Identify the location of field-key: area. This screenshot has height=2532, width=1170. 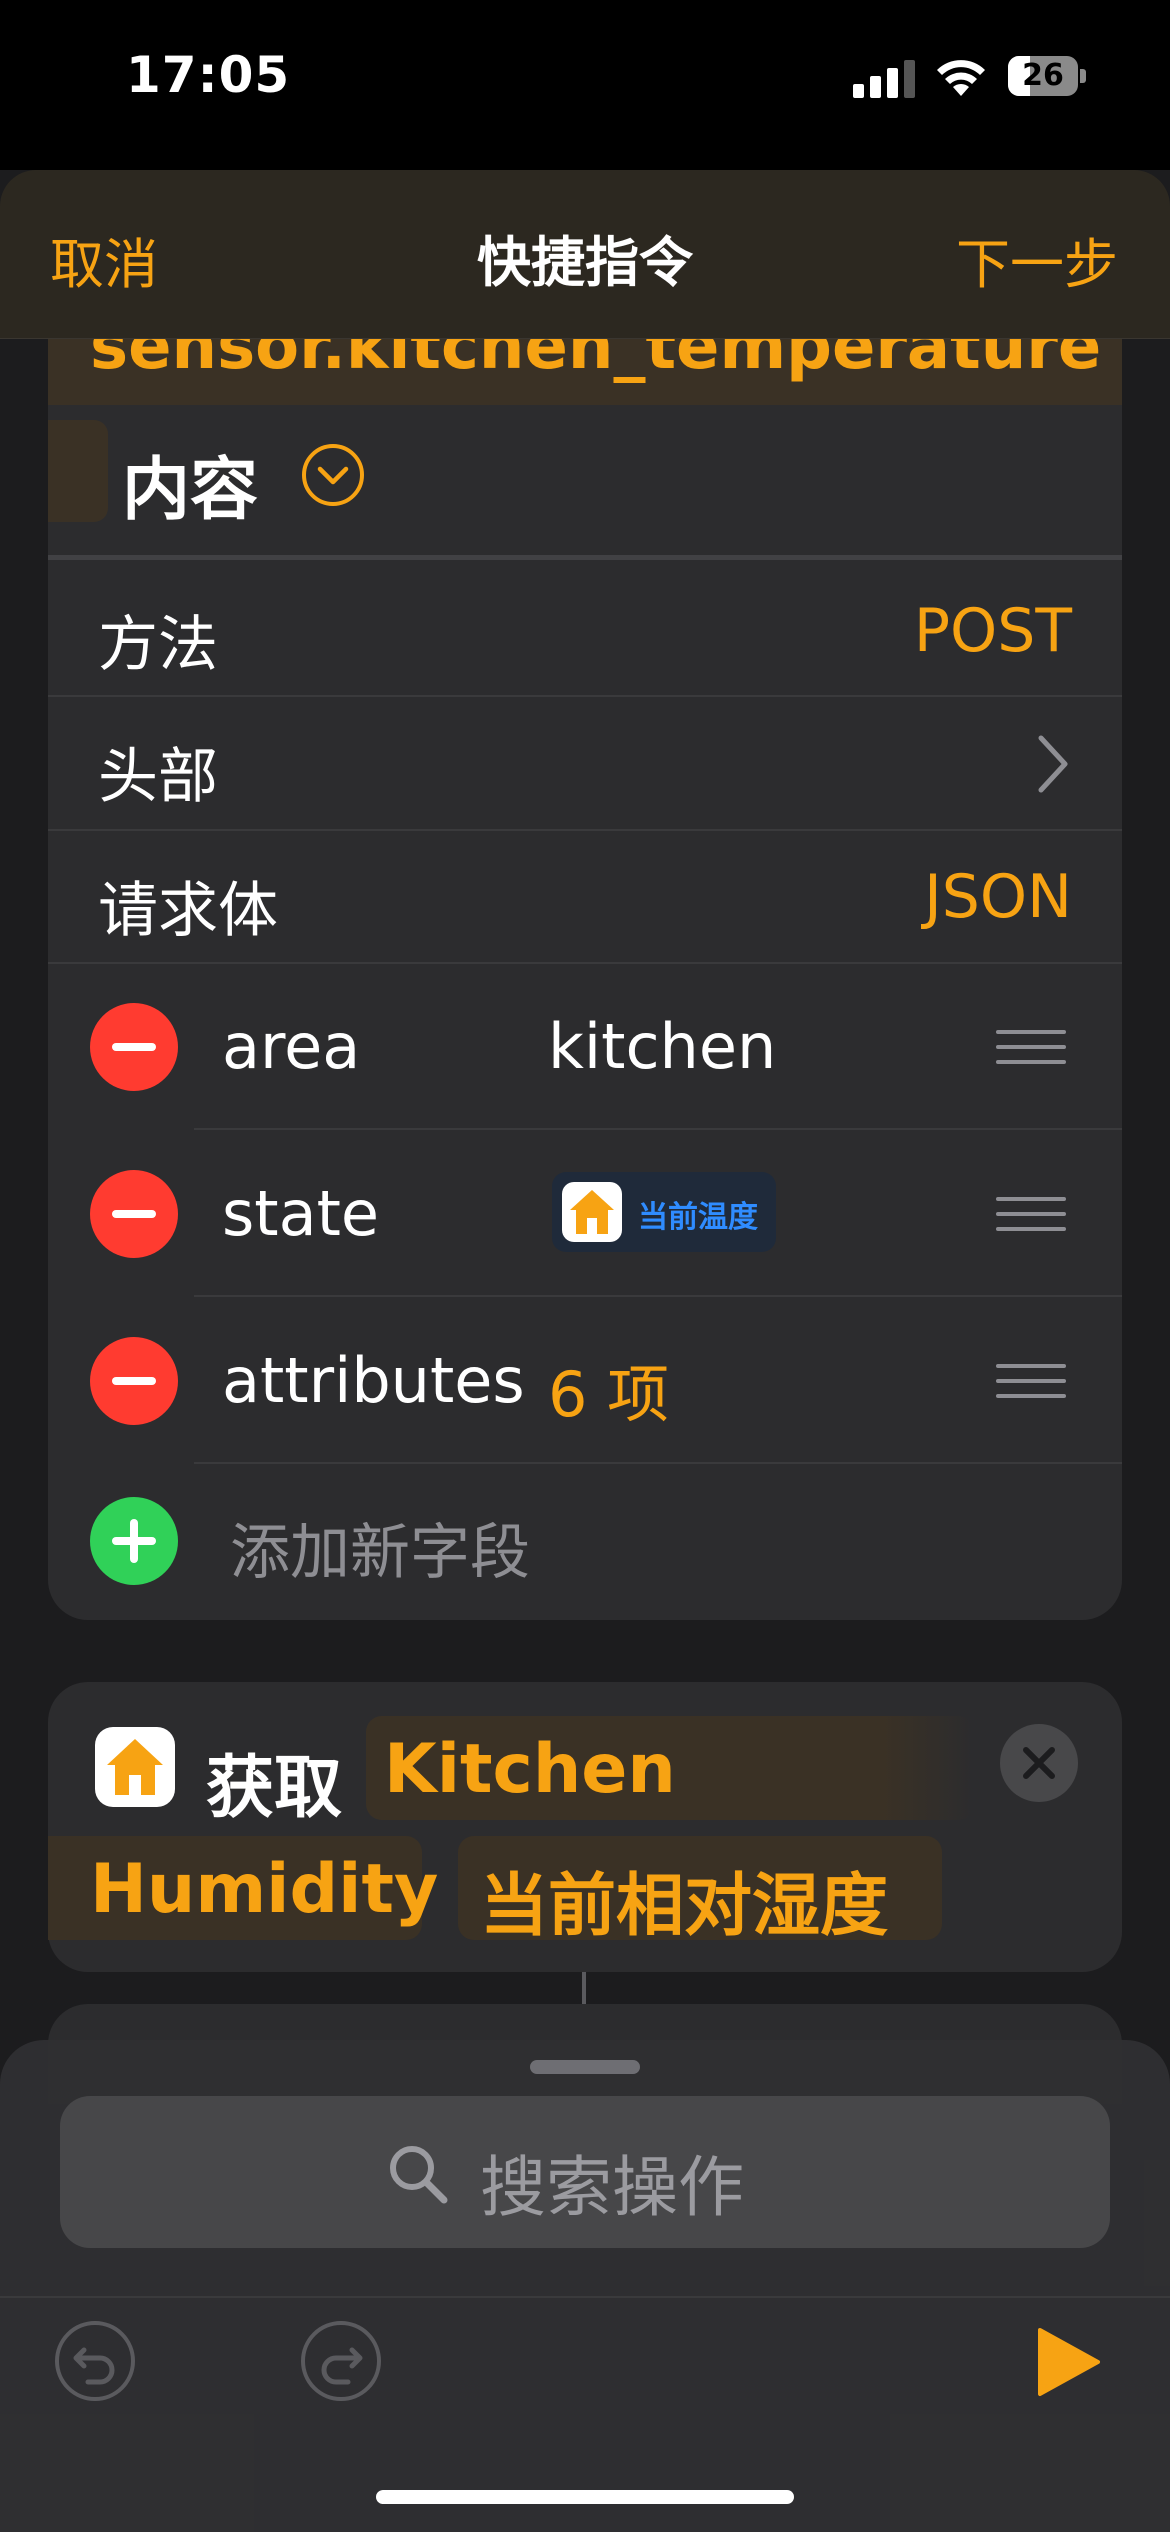
(291, 1046).